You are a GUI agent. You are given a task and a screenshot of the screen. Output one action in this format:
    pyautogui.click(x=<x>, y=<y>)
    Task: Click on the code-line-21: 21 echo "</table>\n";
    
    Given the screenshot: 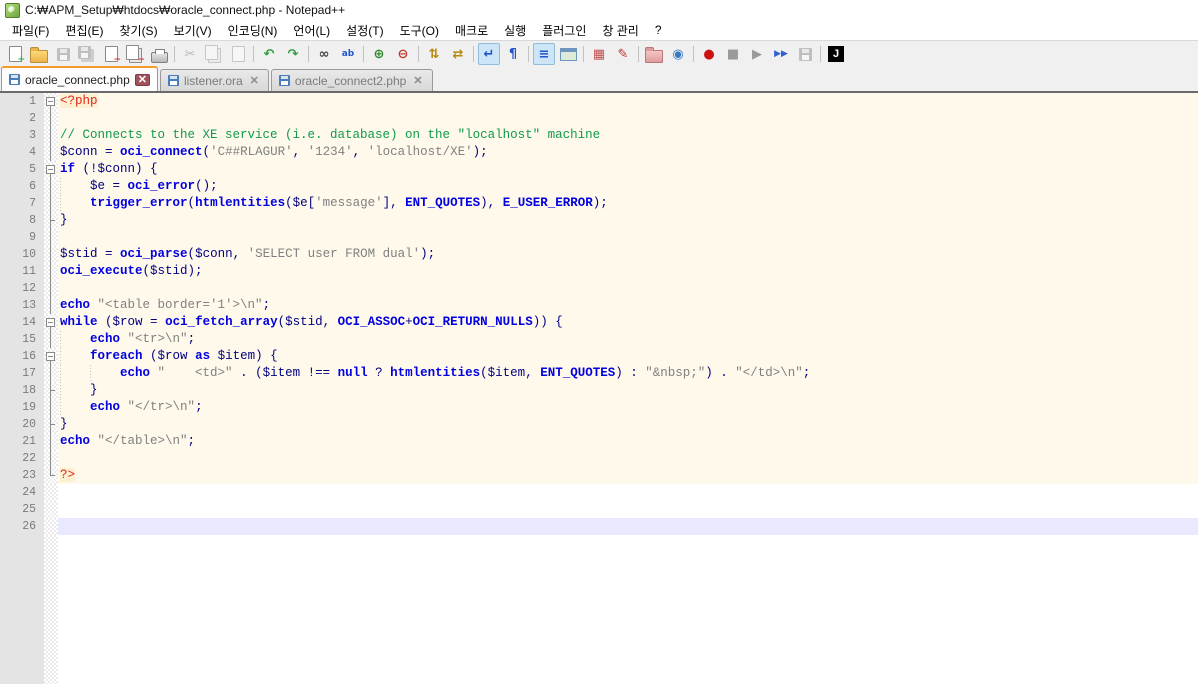 What is the action you would take?
    pyautogui.click(x=599, y=441)
    